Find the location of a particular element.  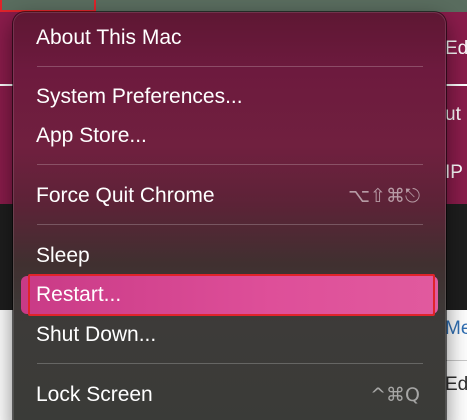

annotation-outline-apple-menu is located at coordinates (48, 6).